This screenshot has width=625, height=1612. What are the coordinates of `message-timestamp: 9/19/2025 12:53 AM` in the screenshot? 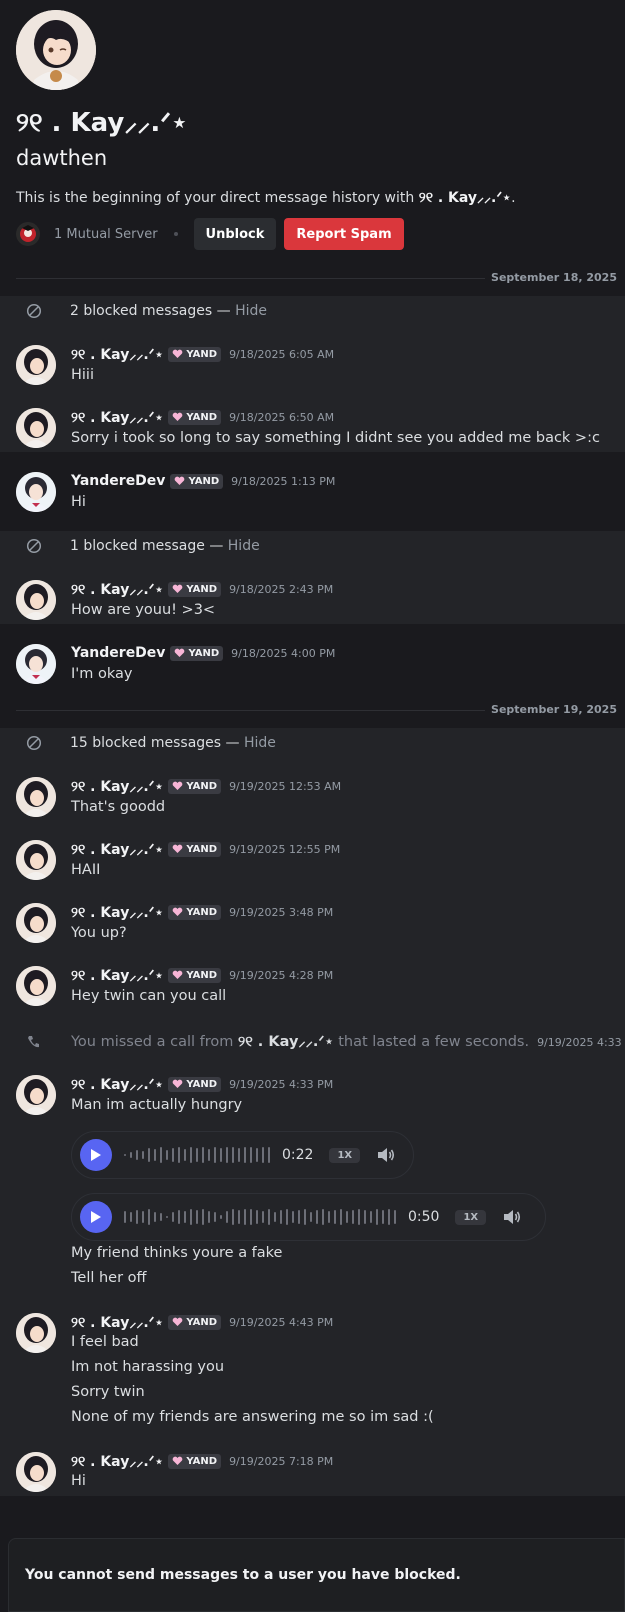 It's located at (285, 786).